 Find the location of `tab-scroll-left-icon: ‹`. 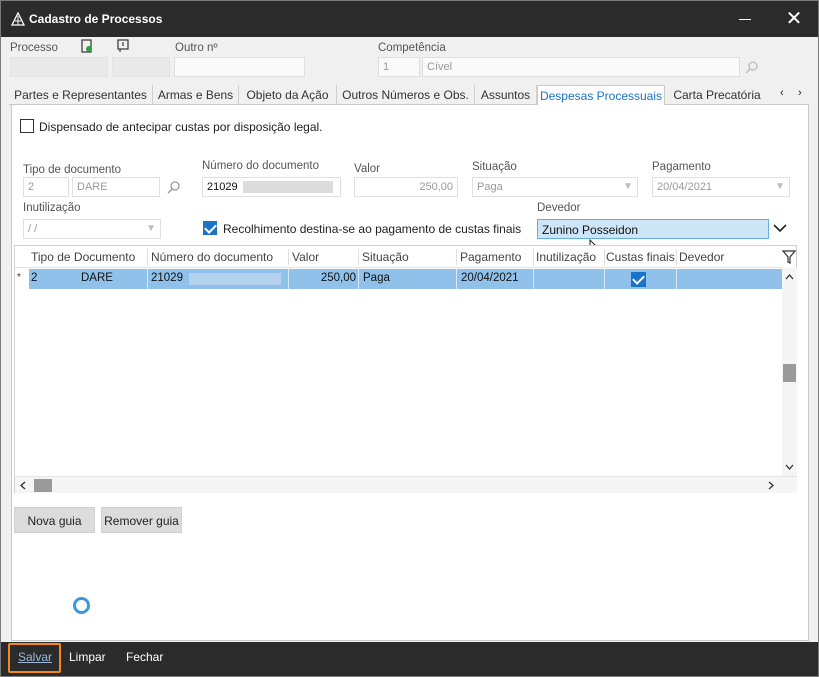

tab-scroll-left-icon: ‹ is located at coordinates (782, 93).